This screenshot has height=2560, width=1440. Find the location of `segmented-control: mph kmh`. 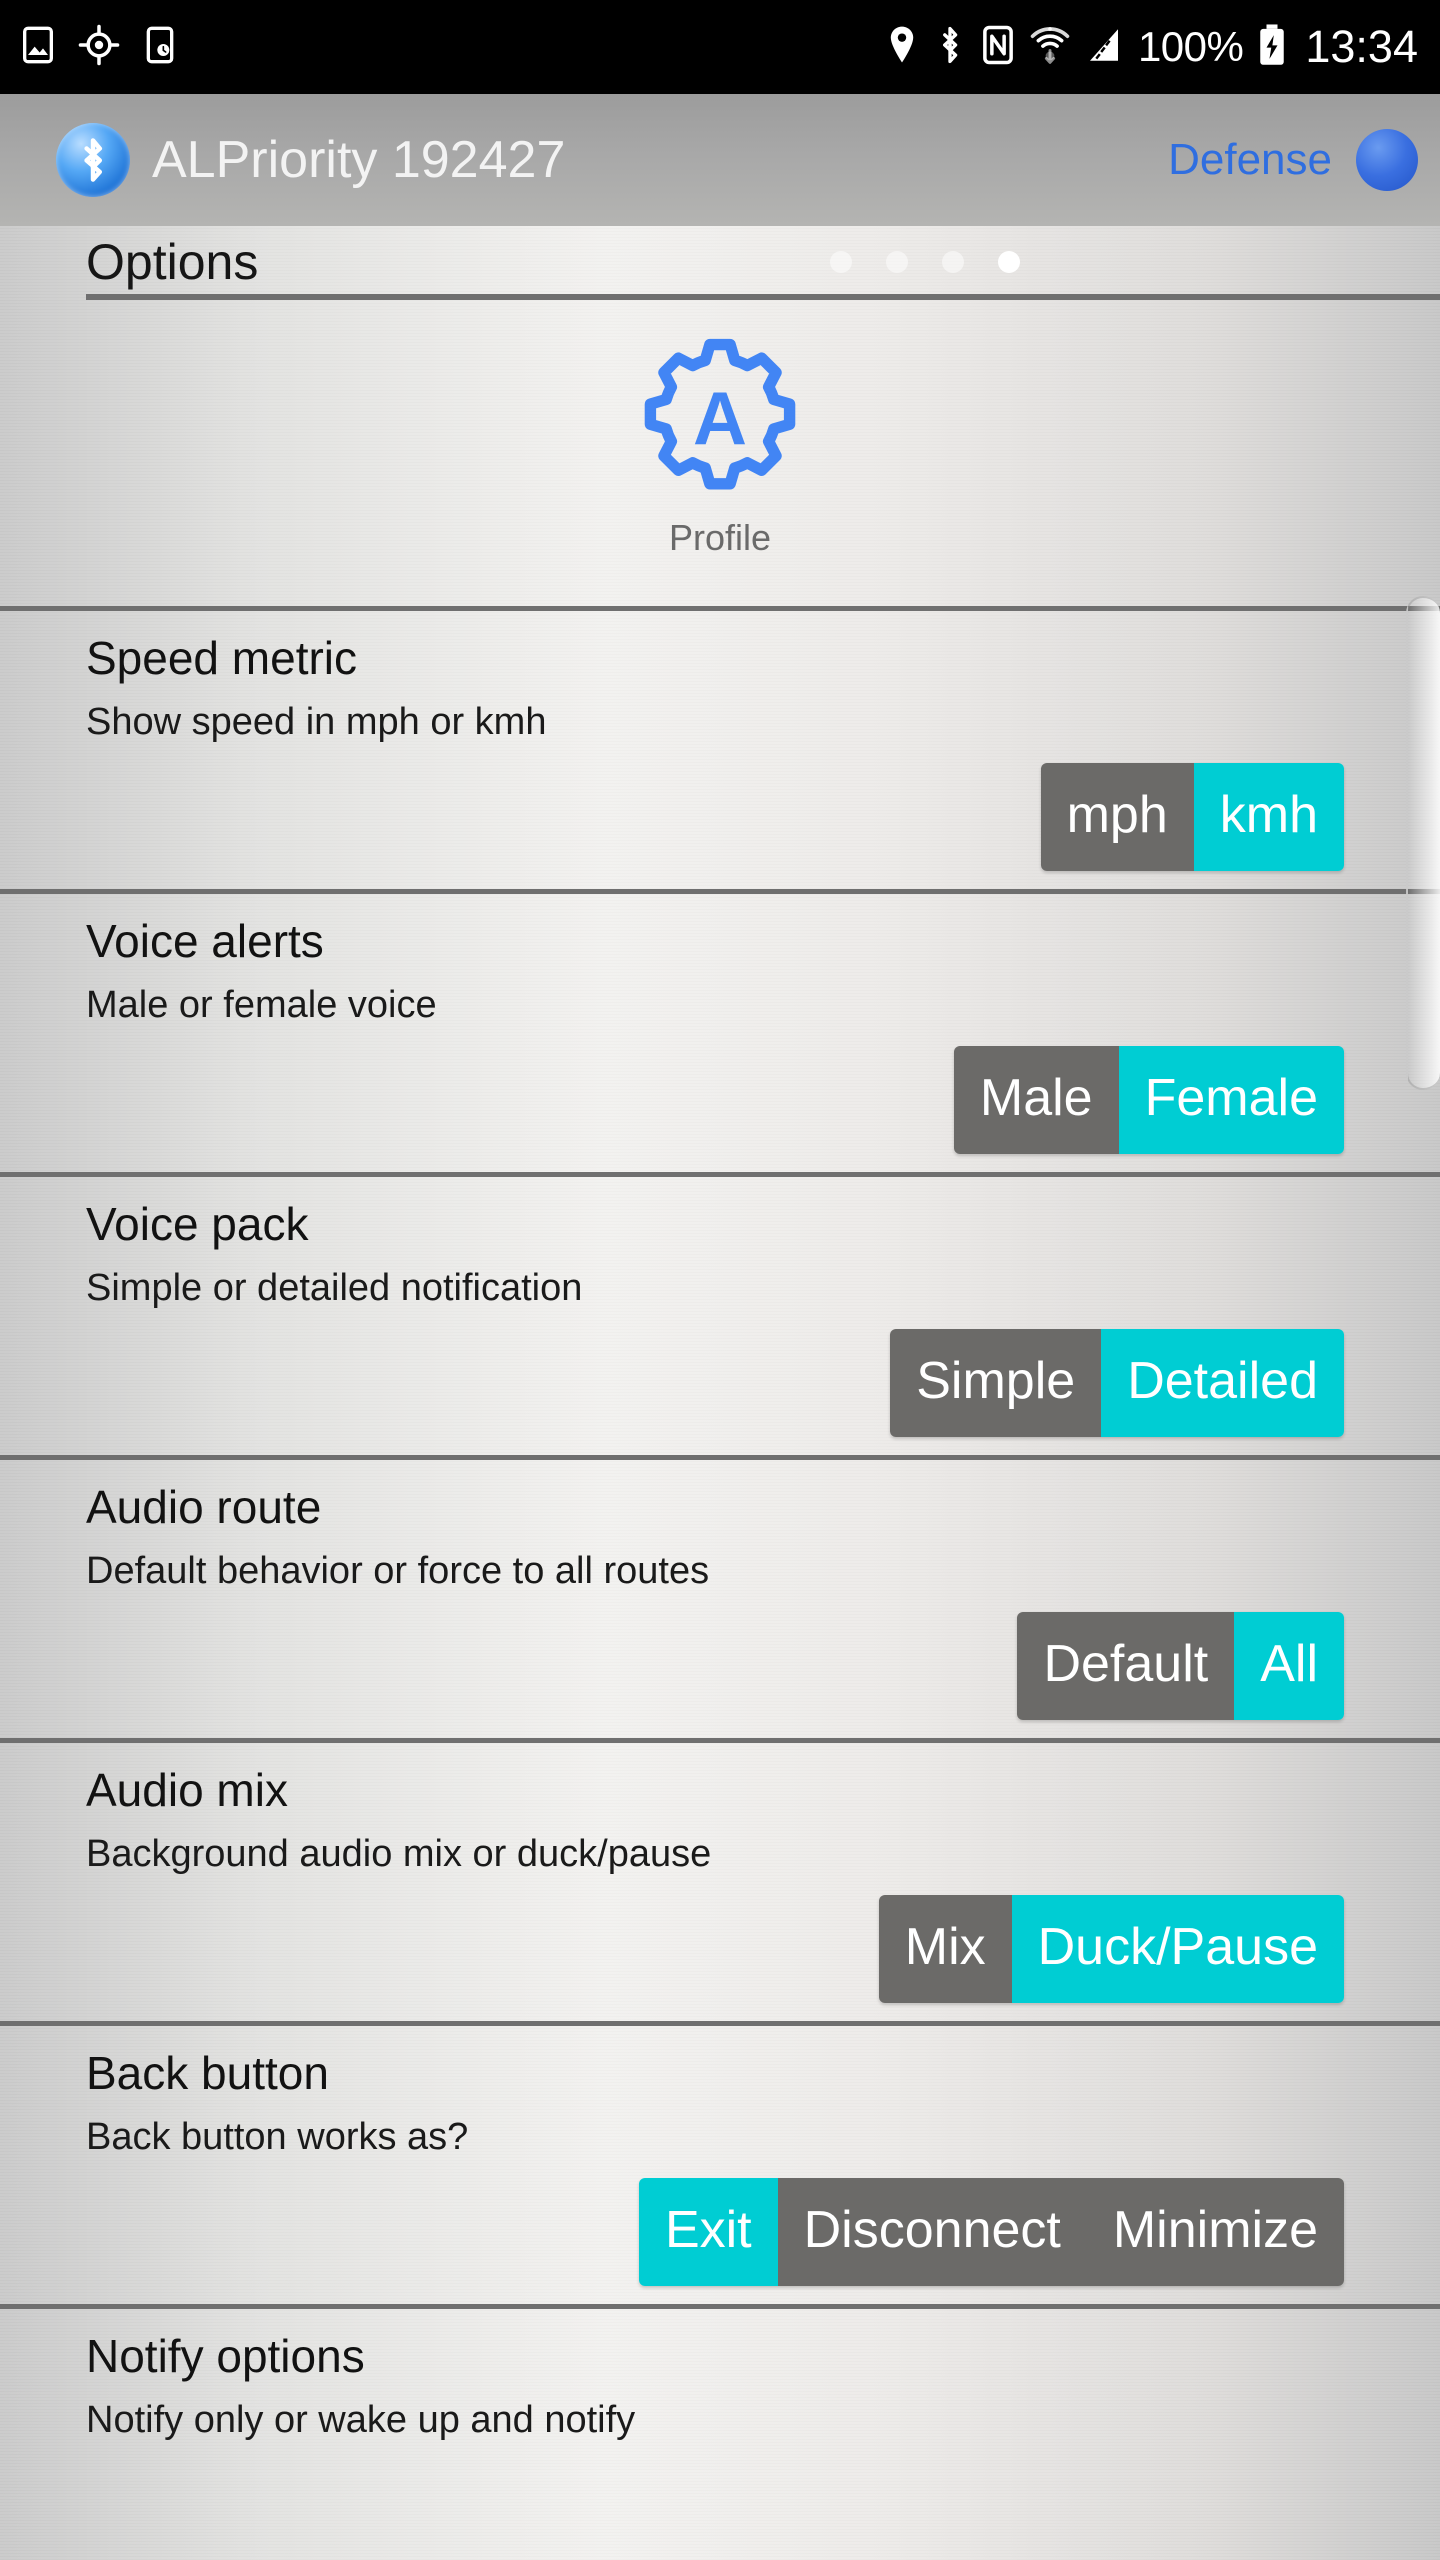

segmented-control: mph kmh is located at coordinates (1192, 817).